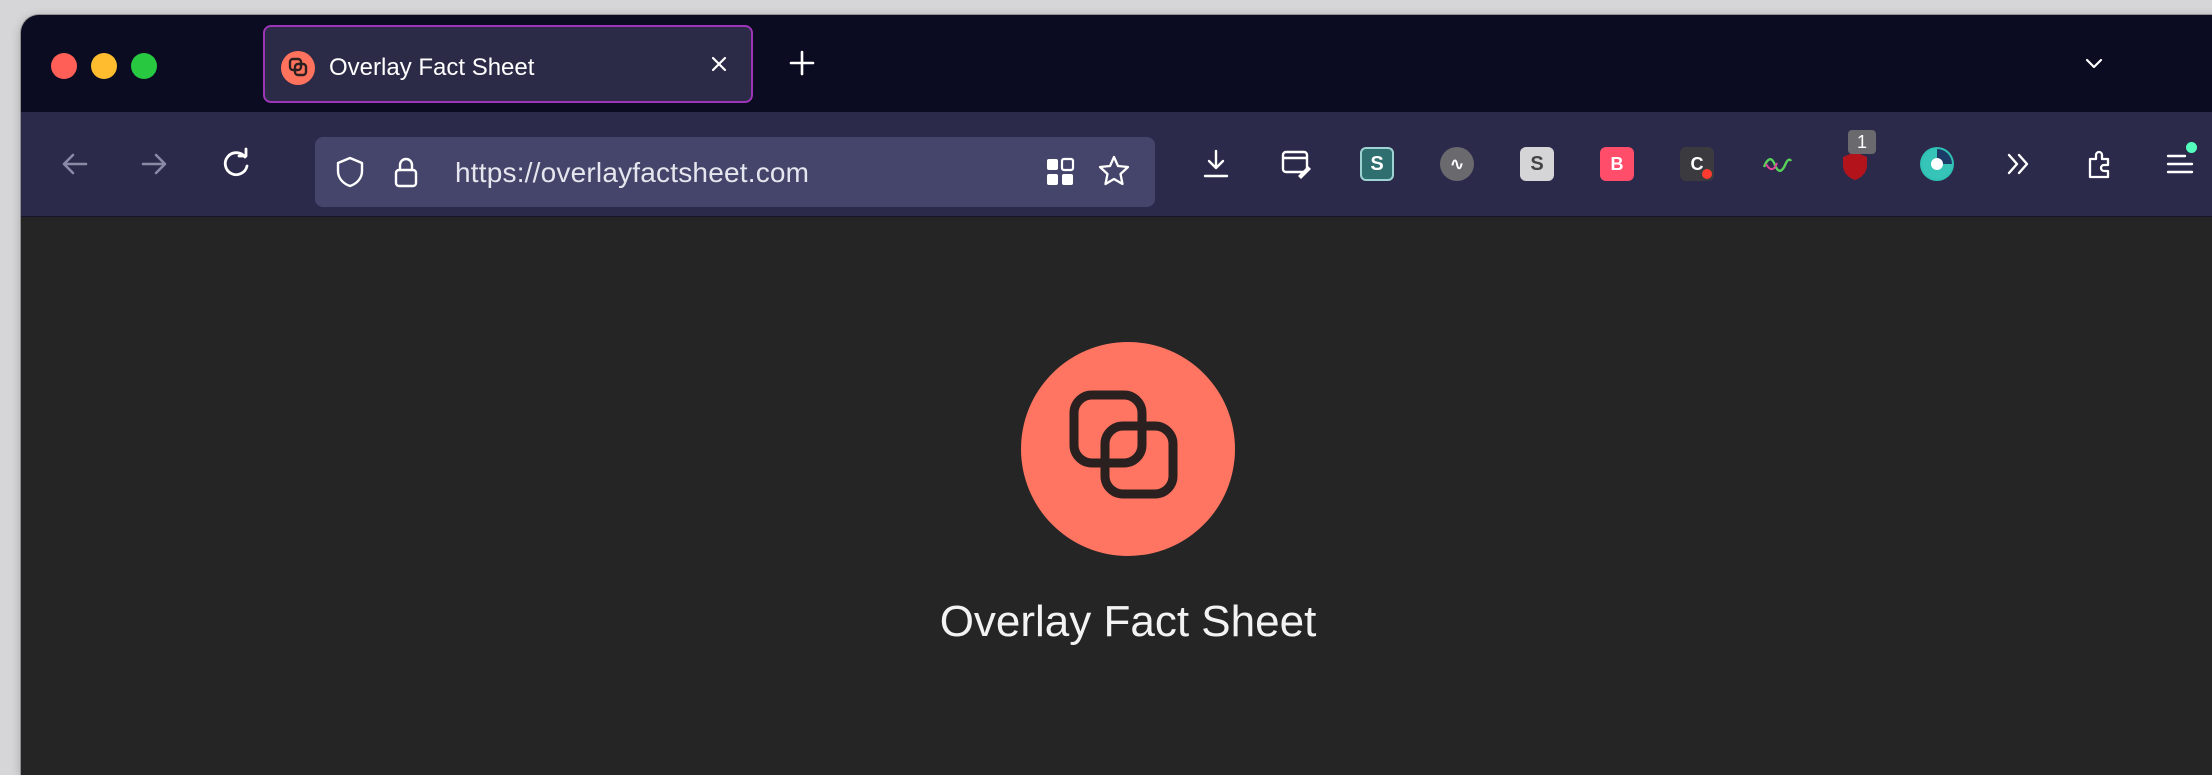  Describe the element at coordinates (1937, 164) in the screenshot. I see `extension-circle-icon` at that location.